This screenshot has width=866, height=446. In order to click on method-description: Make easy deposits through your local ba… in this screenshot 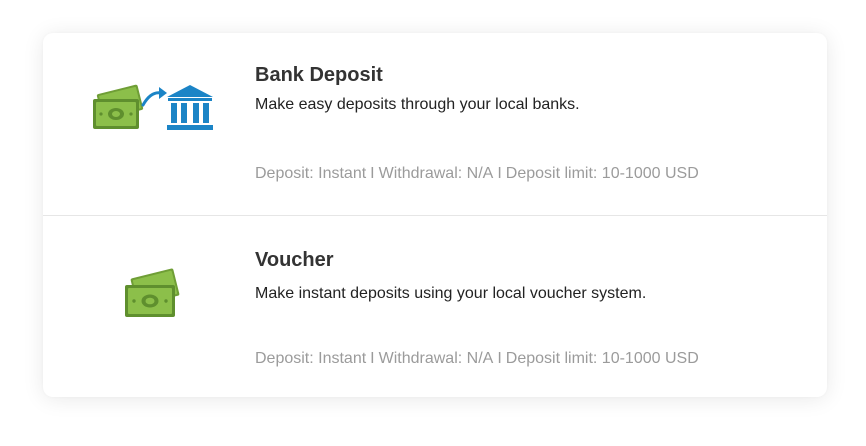, I will do `click(417, 104)`.